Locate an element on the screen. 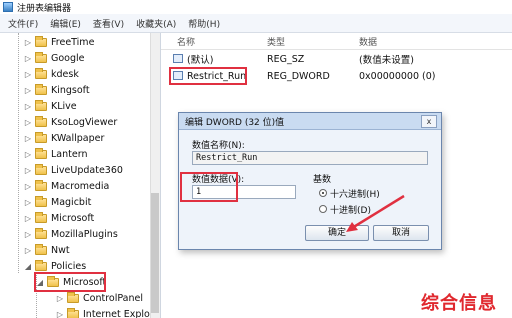 Image resolution: width=512 pixels, height=318 pixels. tree-item-mozillaplugins: ▷ MozillaPlugins is located at coordinates (71, 234).